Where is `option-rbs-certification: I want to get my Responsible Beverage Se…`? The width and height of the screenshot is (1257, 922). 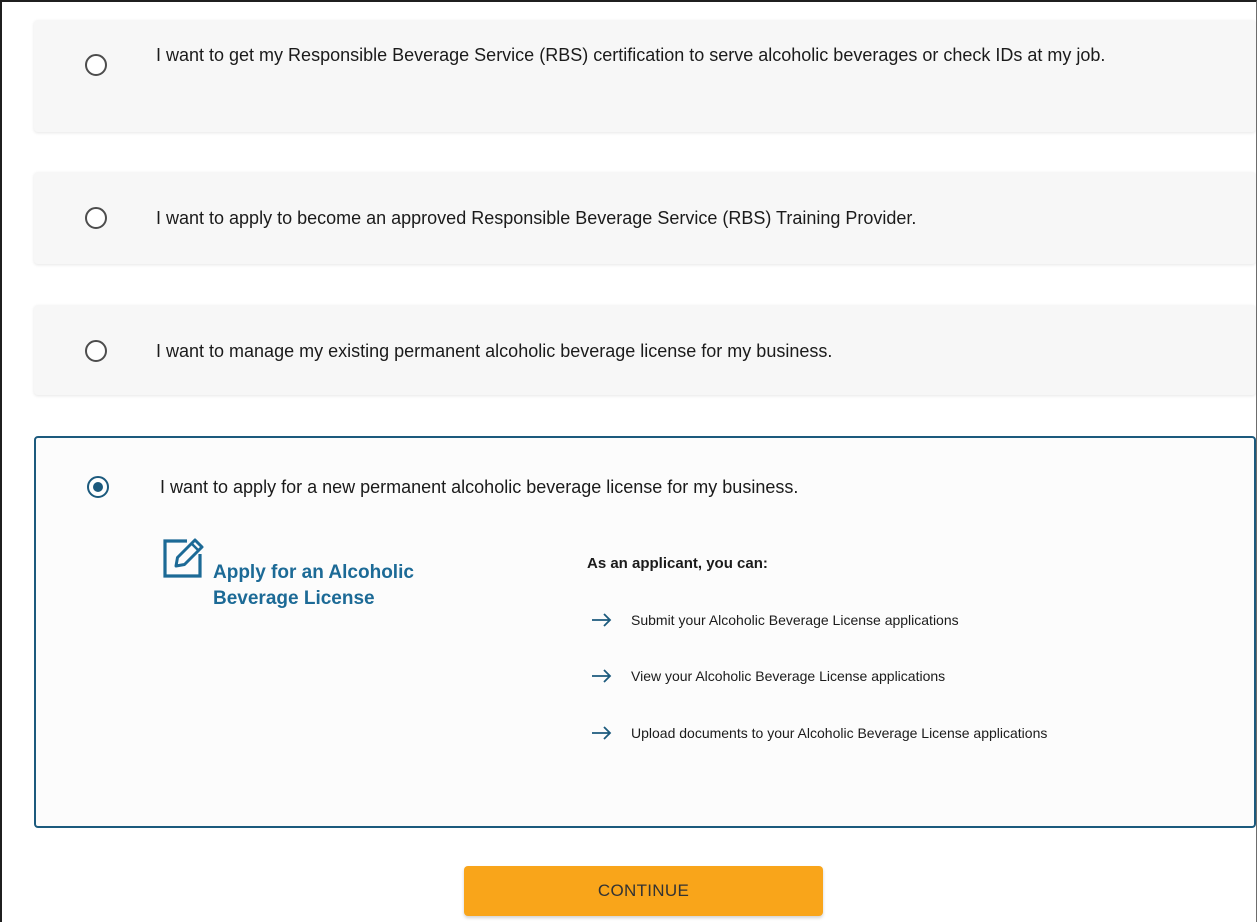
option-rbs-certification: I want to get my Responsible Beverage Se… is located at coordinates (645, 76).